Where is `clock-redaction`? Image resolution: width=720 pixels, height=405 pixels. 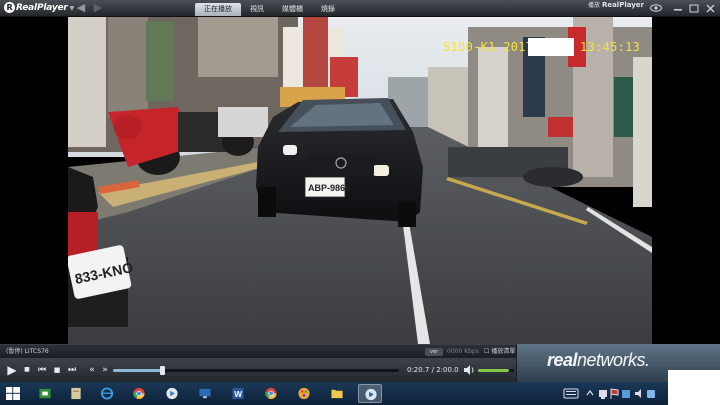
clock-redaction is located at coordinates (694, 387).